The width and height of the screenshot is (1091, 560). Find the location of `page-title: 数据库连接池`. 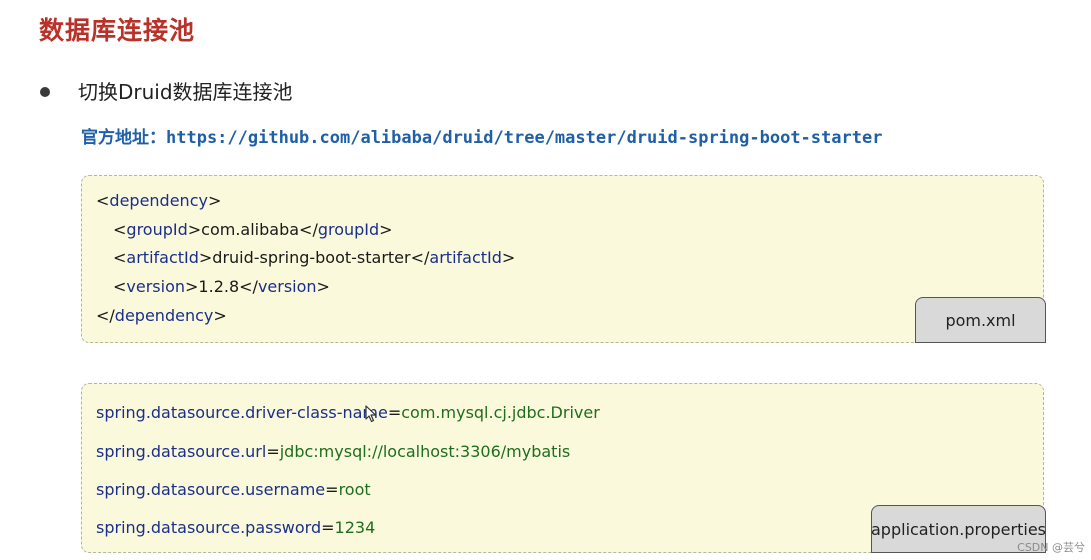

page-title: 数据库连接池 is located at coordinates (117, 30).